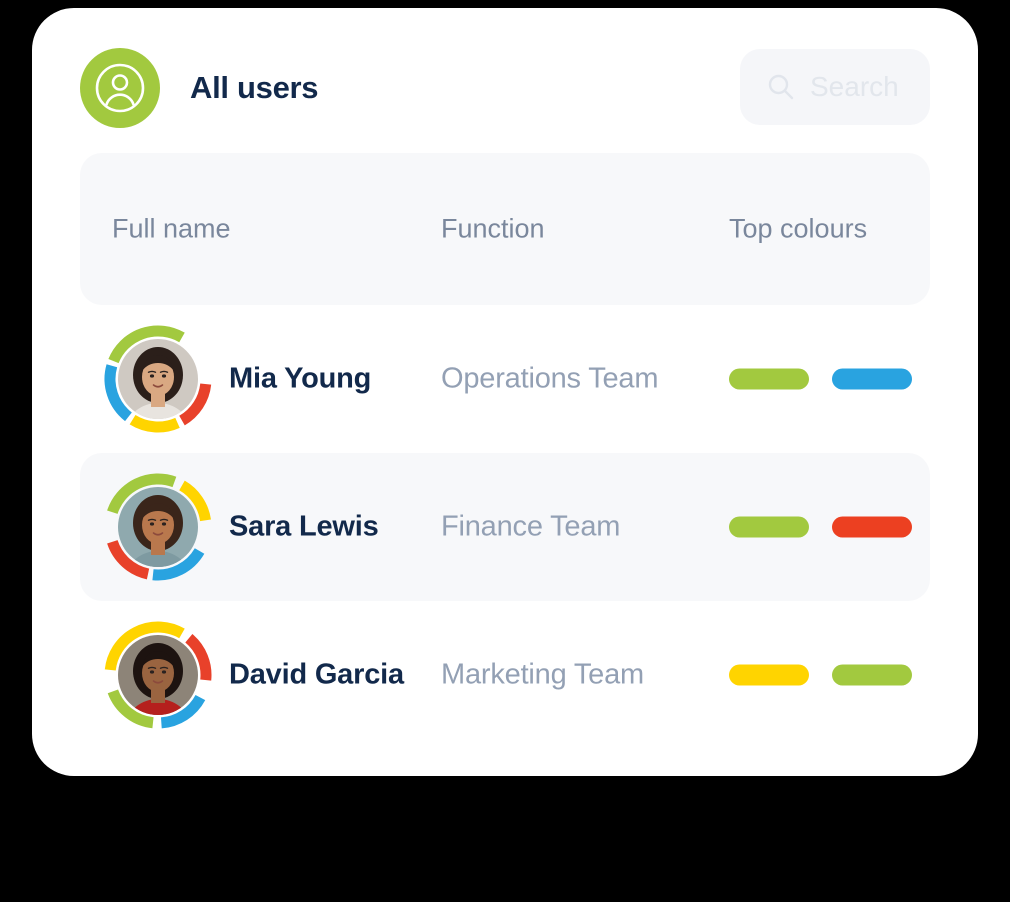 The height and width of the screenshot is (902, 1010). I want to click on column-header-full-name: Full name, so click(171, 228).